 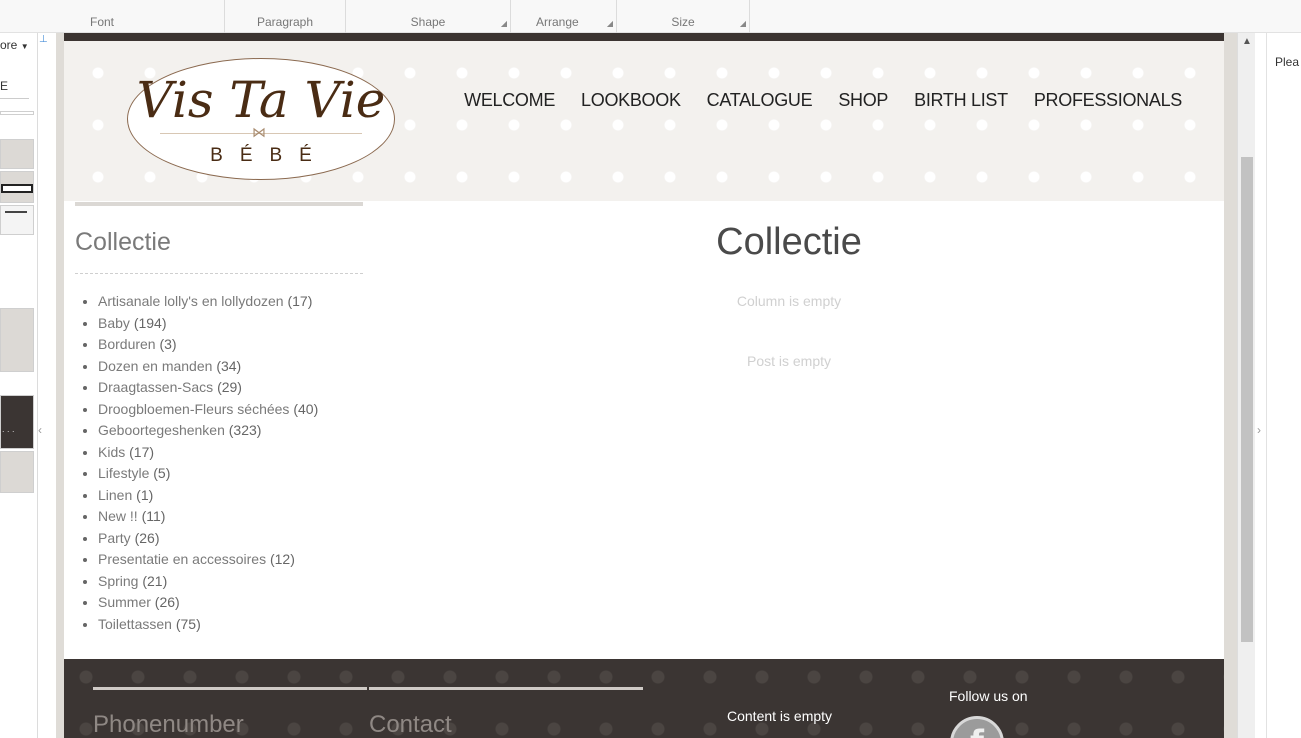 I want to click on category-item: Artisanale lolly's en lollydozen (17), so click(x=230, y=302).